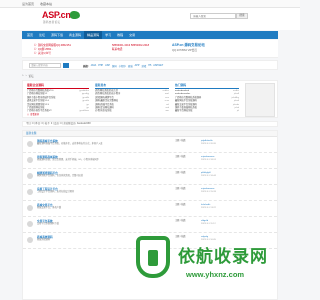  What do you see at coordinates (242, 16) in the screenshot?
I see `search-button: 搜索` at bounding box center [242, 16].